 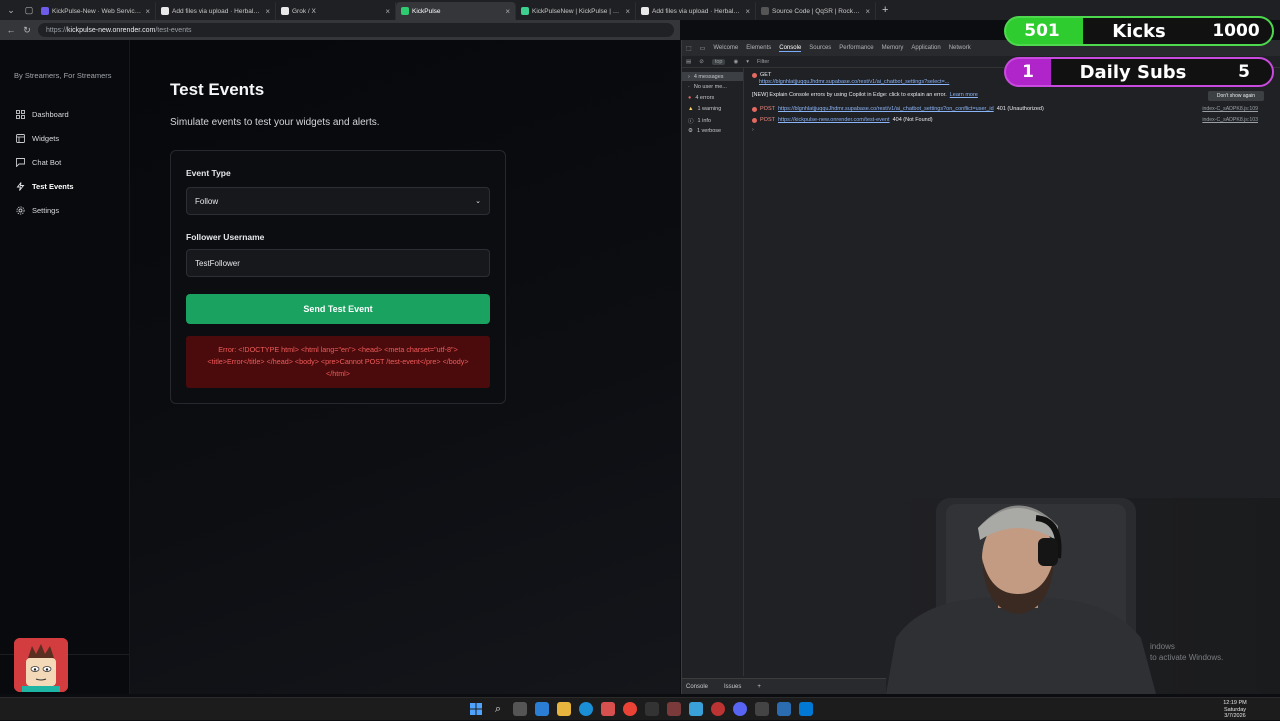 What do you see at coordinates (1139, 72) in the screenshot?
I see `daily-subs-overlay: 1 Daily Subs 5` at bounding box center [1139, 72].